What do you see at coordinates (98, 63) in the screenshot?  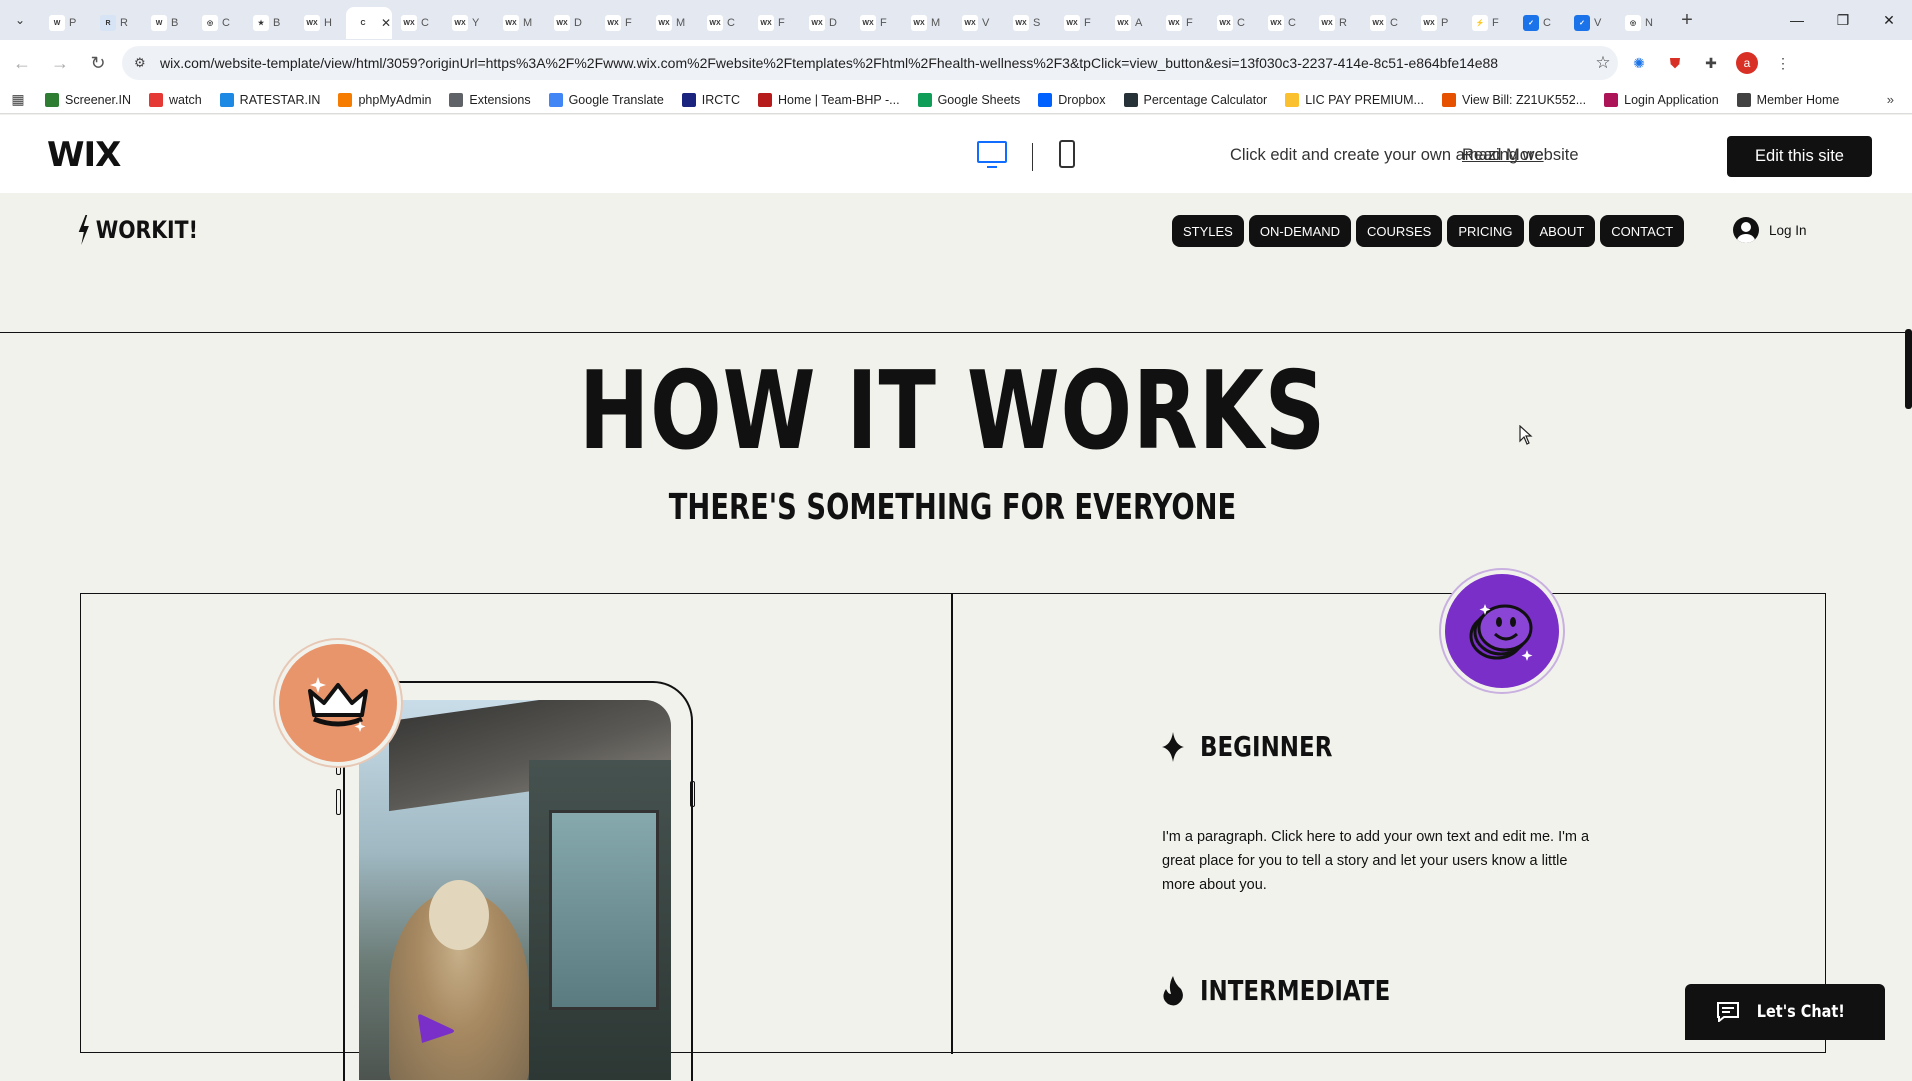 I see `reload-icon: ↻` at bounding box center [98, 63].